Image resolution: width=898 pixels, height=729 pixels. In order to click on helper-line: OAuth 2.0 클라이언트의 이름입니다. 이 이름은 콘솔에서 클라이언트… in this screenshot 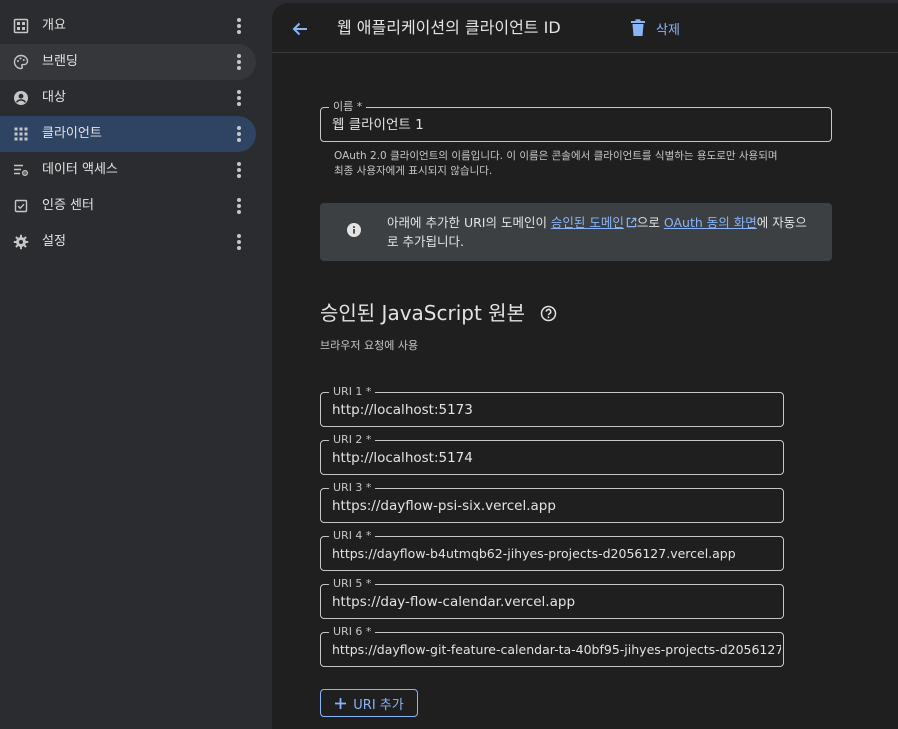, I will do `click(556, 156)`.